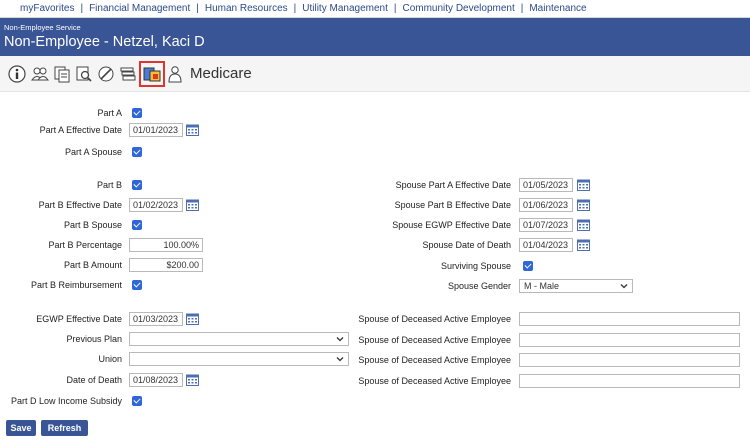 The height and width of the screenshot is (440, 750). What do you see at coordinates (434, 360) in the screenshot?
I see `spouse-of-deceased-active-employee-label-3: Spouse of Deceased Active Employee` at bounding box center [434, 360].